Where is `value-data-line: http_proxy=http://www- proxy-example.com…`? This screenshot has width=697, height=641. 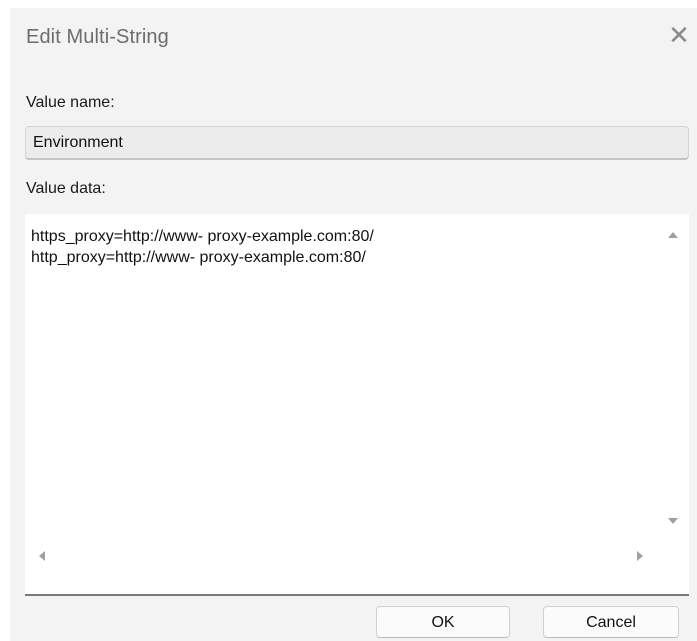
value-data-line: http_proxy=http://www- proxy-example.com… is located at coordinates (198, 257).